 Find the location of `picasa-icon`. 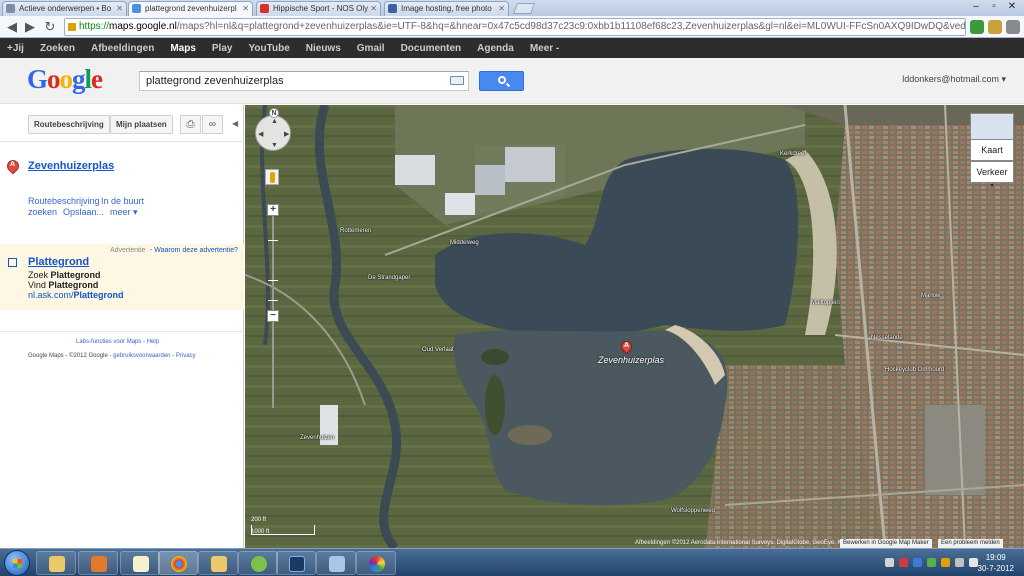

picasa-icon is located at coordinates (377, 564).